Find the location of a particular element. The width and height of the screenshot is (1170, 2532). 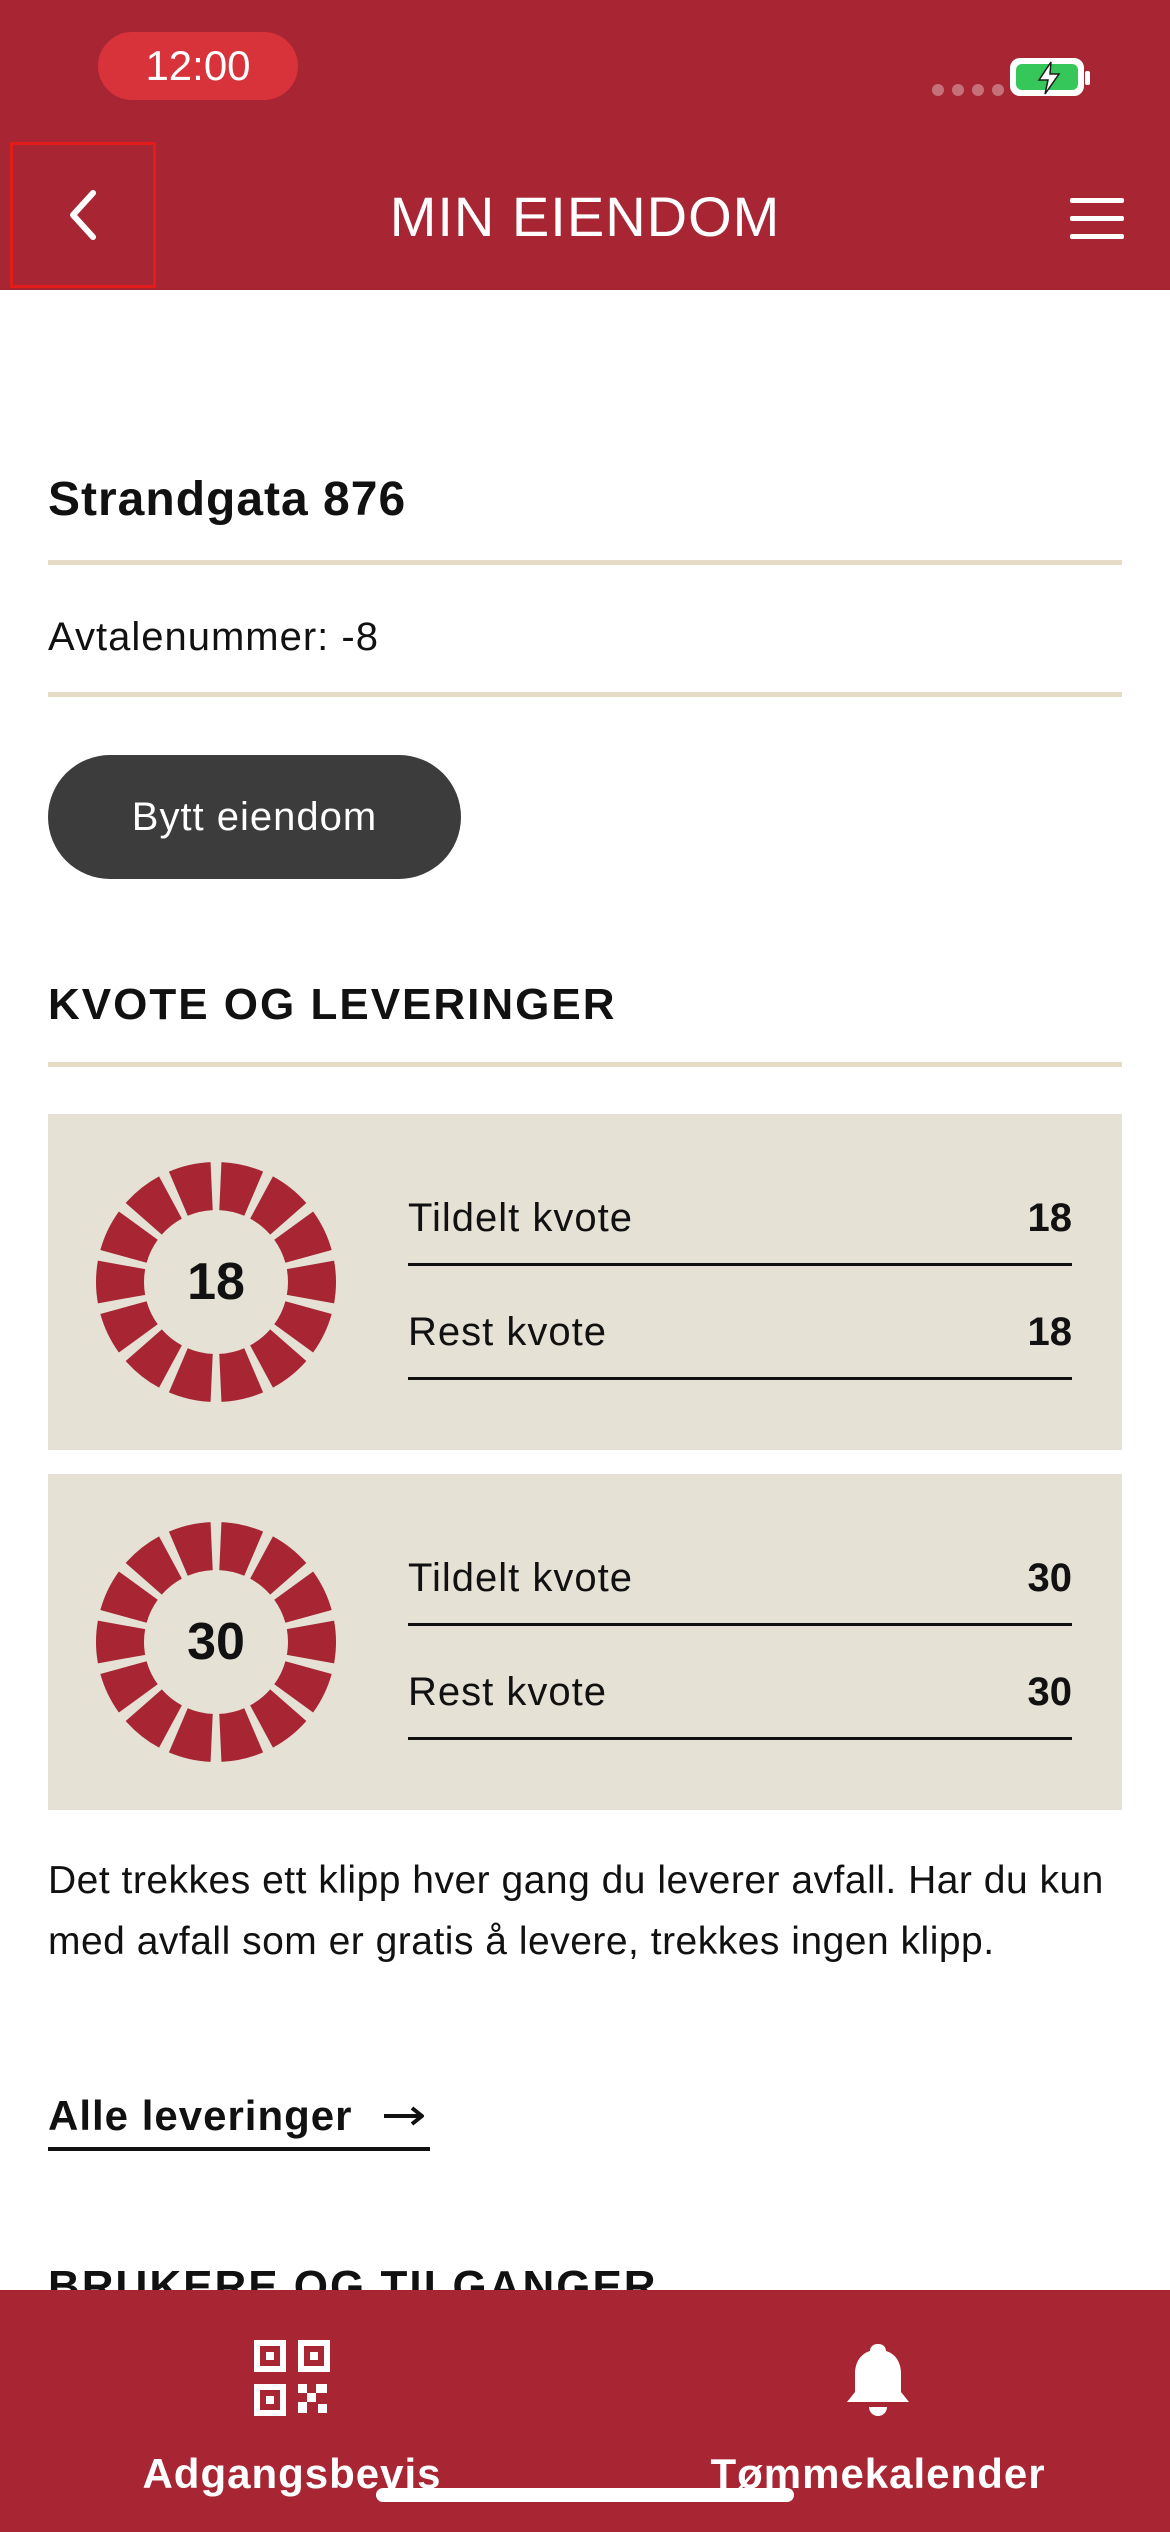

quota-card: 30 Tildelt kvote 30 Rest kvote 30 is located at coordinates (585, 1642).